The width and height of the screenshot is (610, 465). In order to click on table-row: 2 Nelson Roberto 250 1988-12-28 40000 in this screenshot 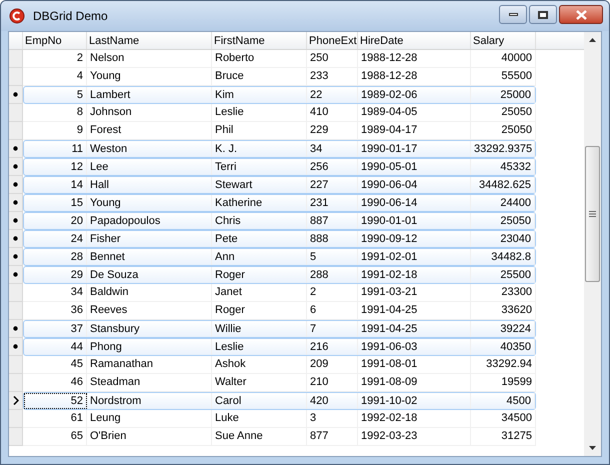, I will do `click(279, 59)`.